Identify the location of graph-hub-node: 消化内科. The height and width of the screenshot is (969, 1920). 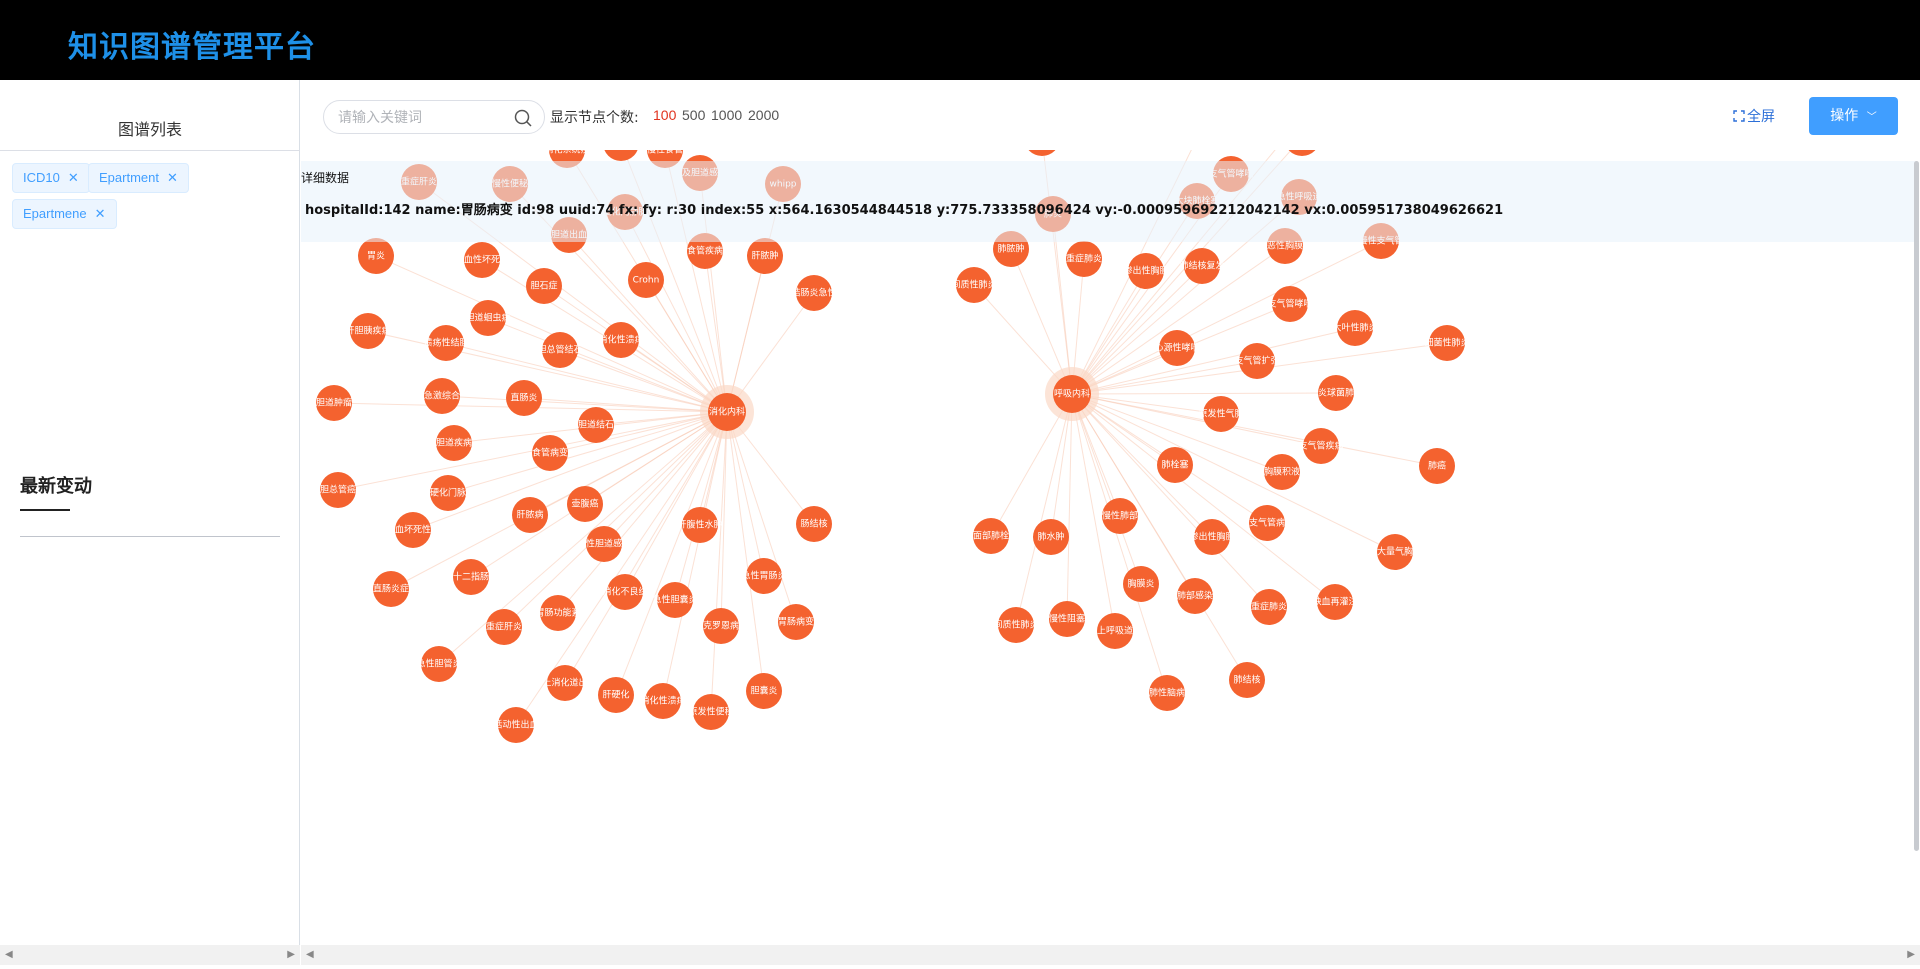
(727, 412).